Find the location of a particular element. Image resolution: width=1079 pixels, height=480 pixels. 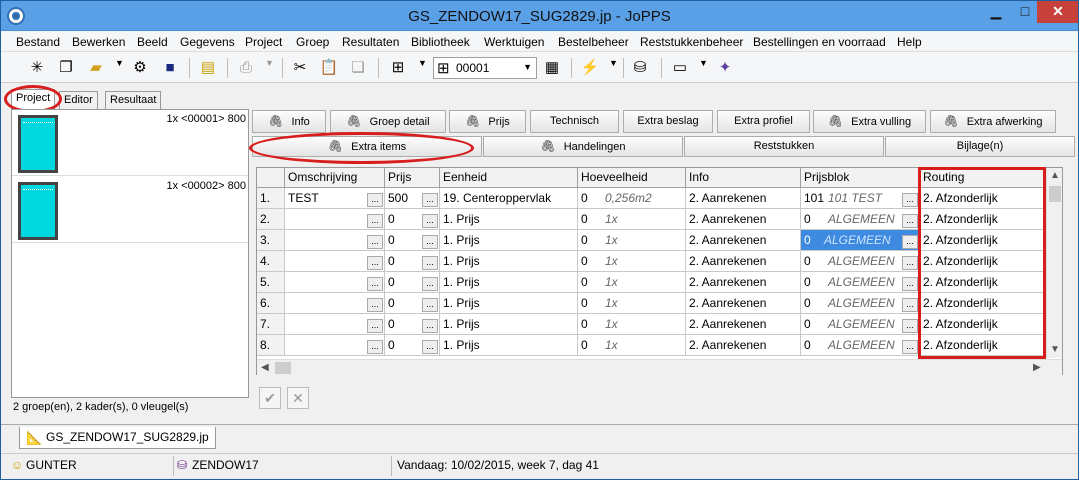

groep-detail-button: 🖇 Groep detail is located at coordinates (388, 121).